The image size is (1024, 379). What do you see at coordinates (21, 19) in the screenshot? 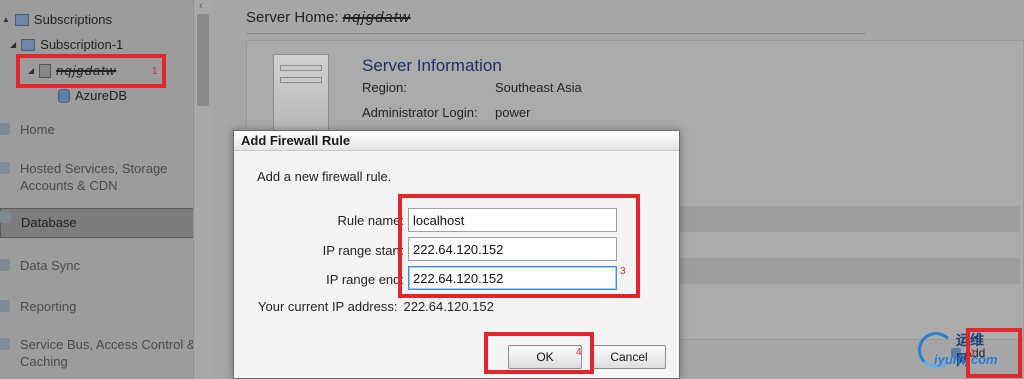
I see `folder-icon` at bounding box center [21, 19].